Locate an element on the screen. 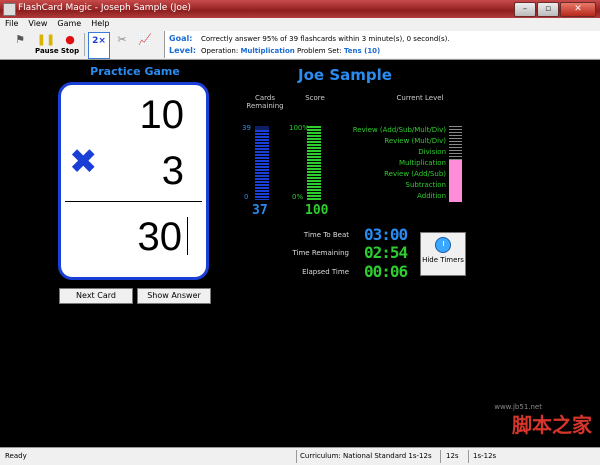 The height and width of the screenshot is (465, 600). cards-remaining-header: Cards Remaining is located at coordinates (265, 102).